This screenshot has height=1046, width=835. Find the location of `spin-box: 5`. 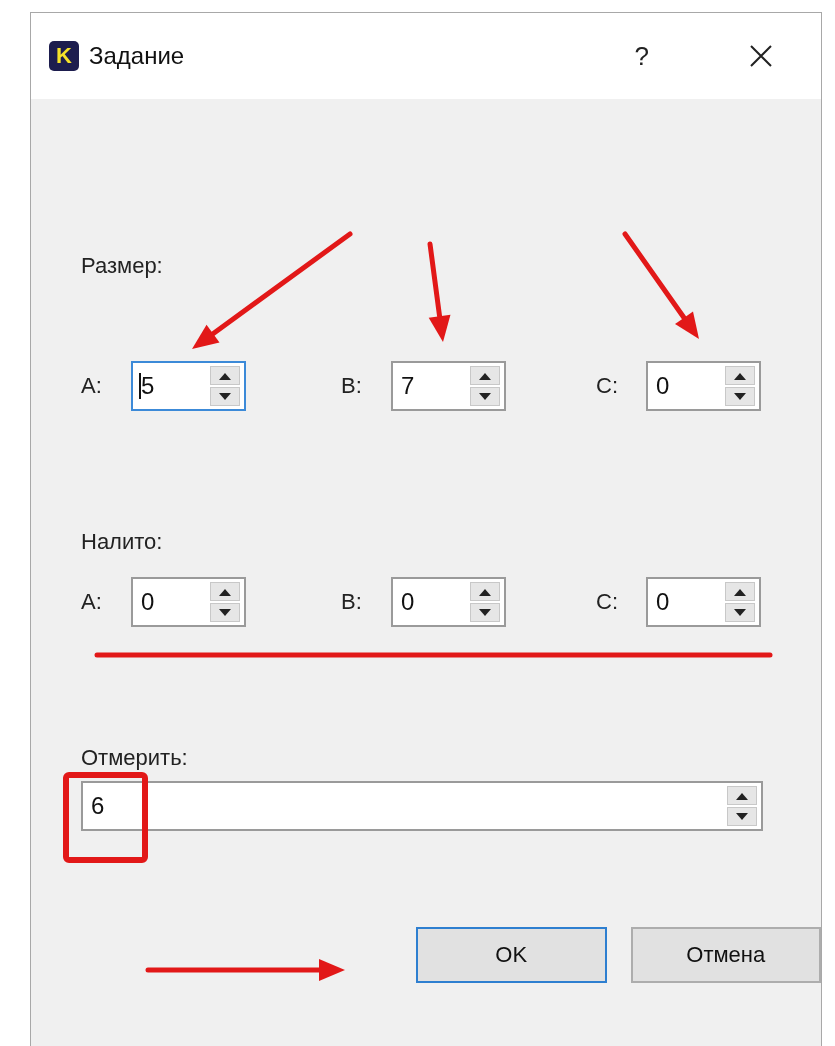

spin-box: 5 is located at coordinates (188, 386).